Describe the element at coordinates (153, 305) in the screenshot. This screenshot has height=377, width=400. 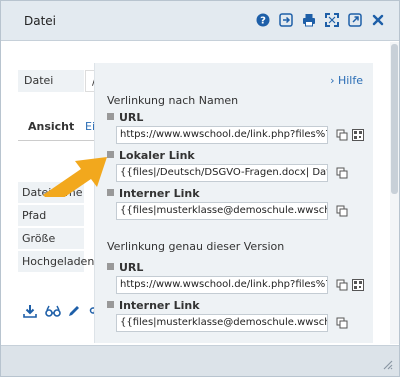
I see `item-version-internal-link-label: Interner Link` at that location.